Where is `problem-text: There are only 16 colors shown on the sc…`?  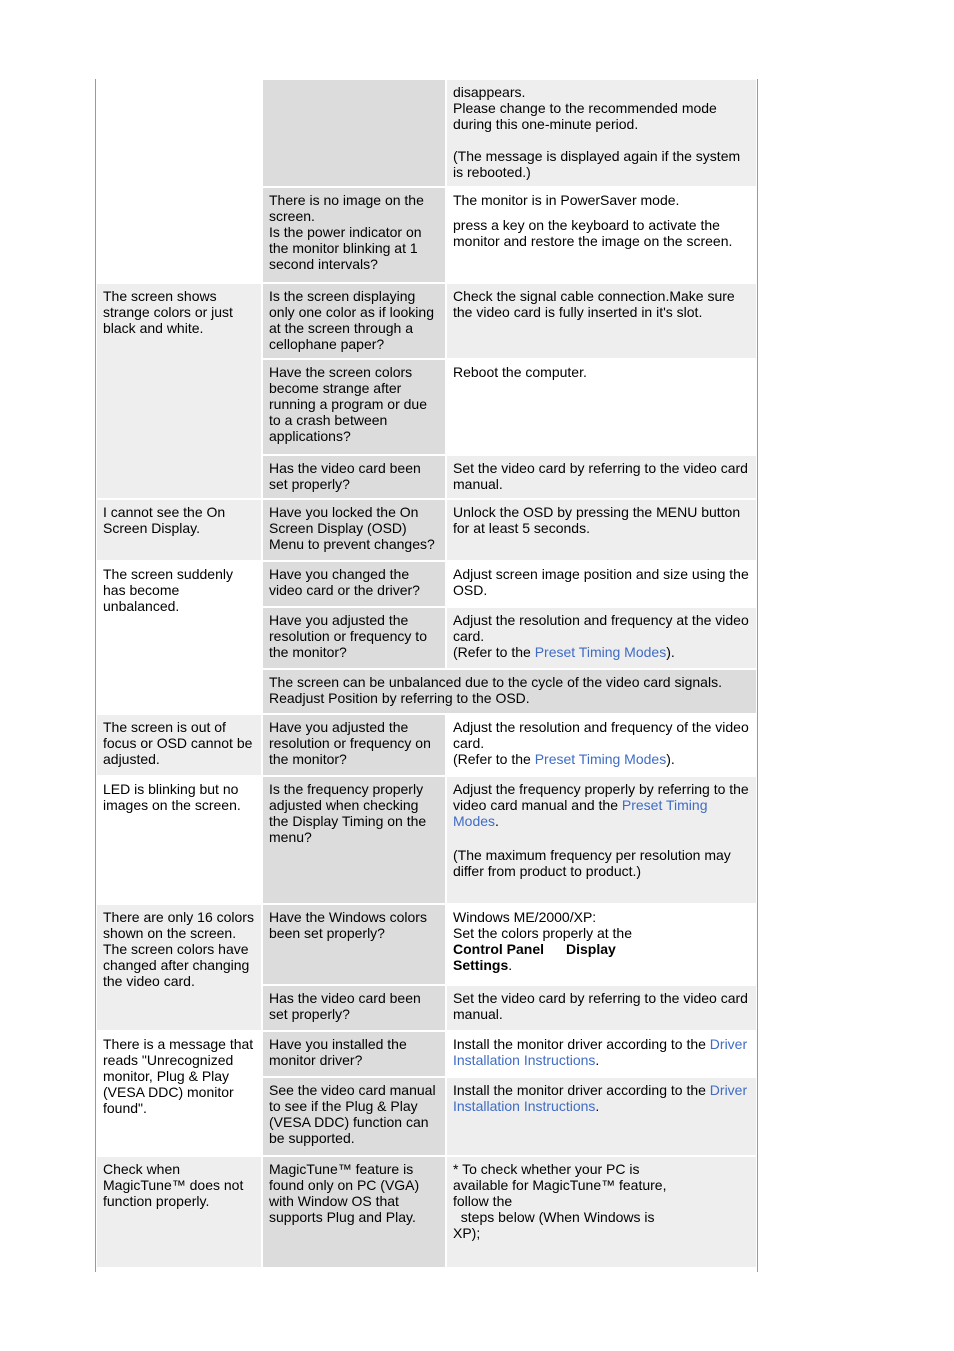
problem-text: There are only 16 colors shown on the sc… is located at coordinates (178, 925).